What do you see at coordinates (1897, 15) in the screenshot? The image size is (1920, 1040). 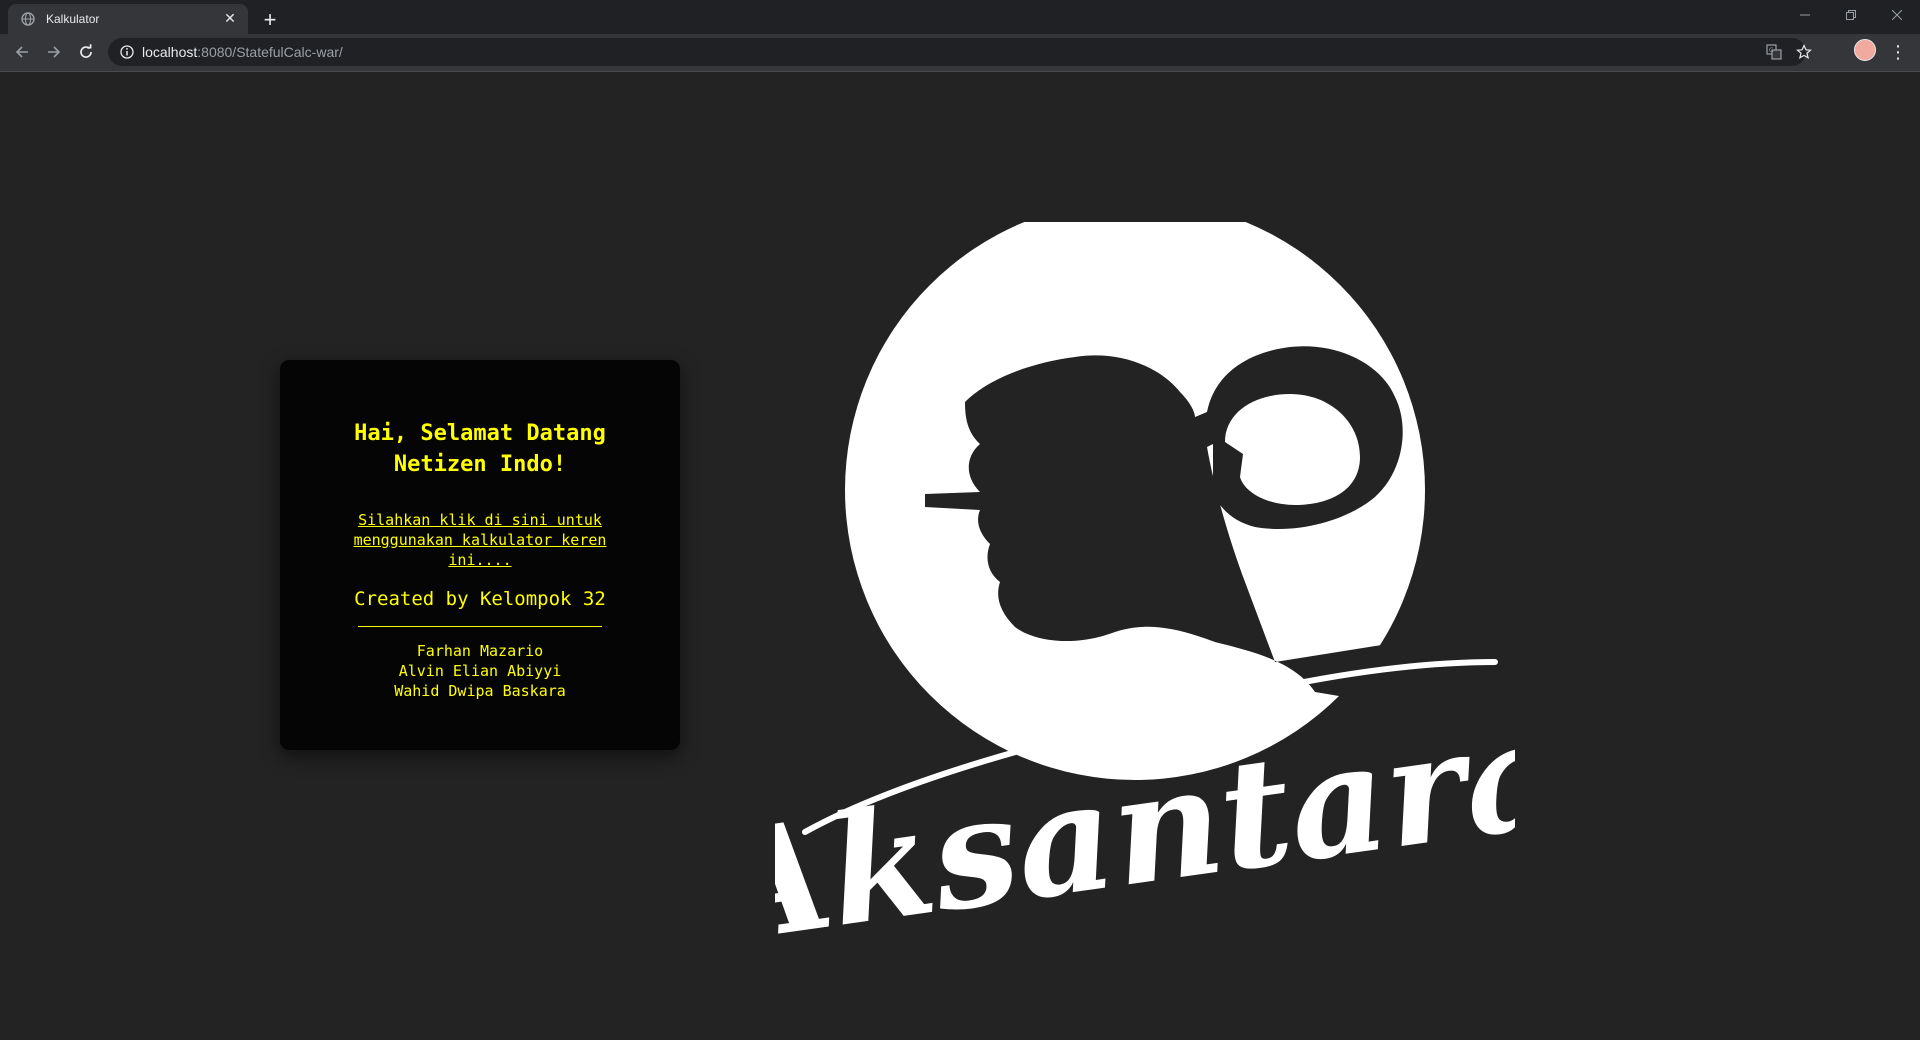 I see `close-window-icon` at bounding box center [1897, 15].